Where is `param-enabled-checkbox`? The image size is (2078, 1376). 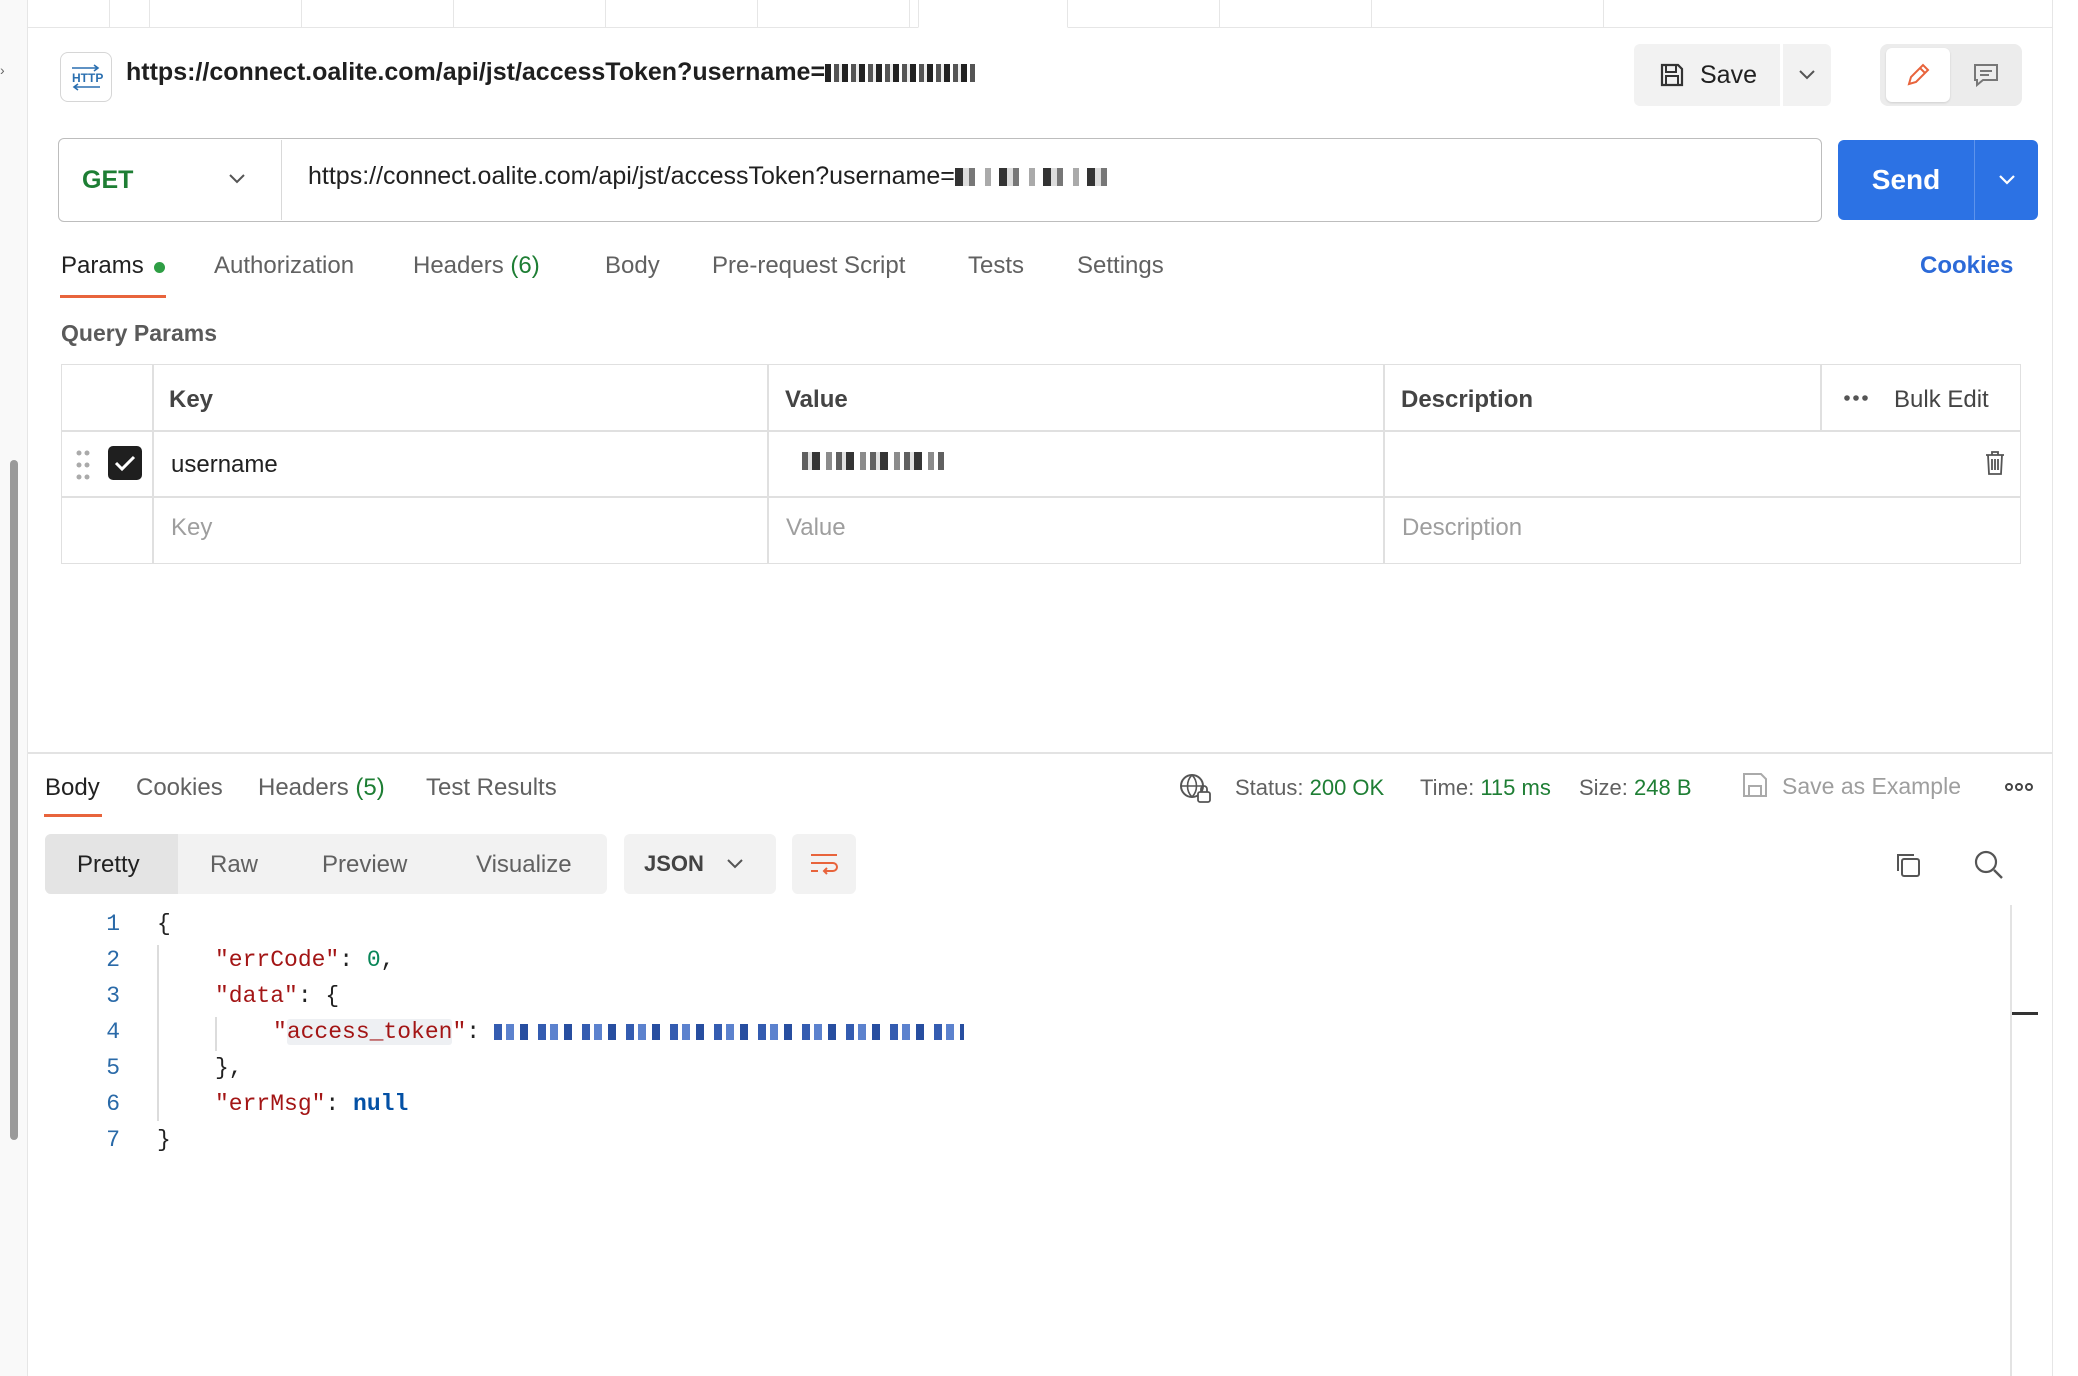 param-enabled-checkbox is located at coordinates (125, 463).